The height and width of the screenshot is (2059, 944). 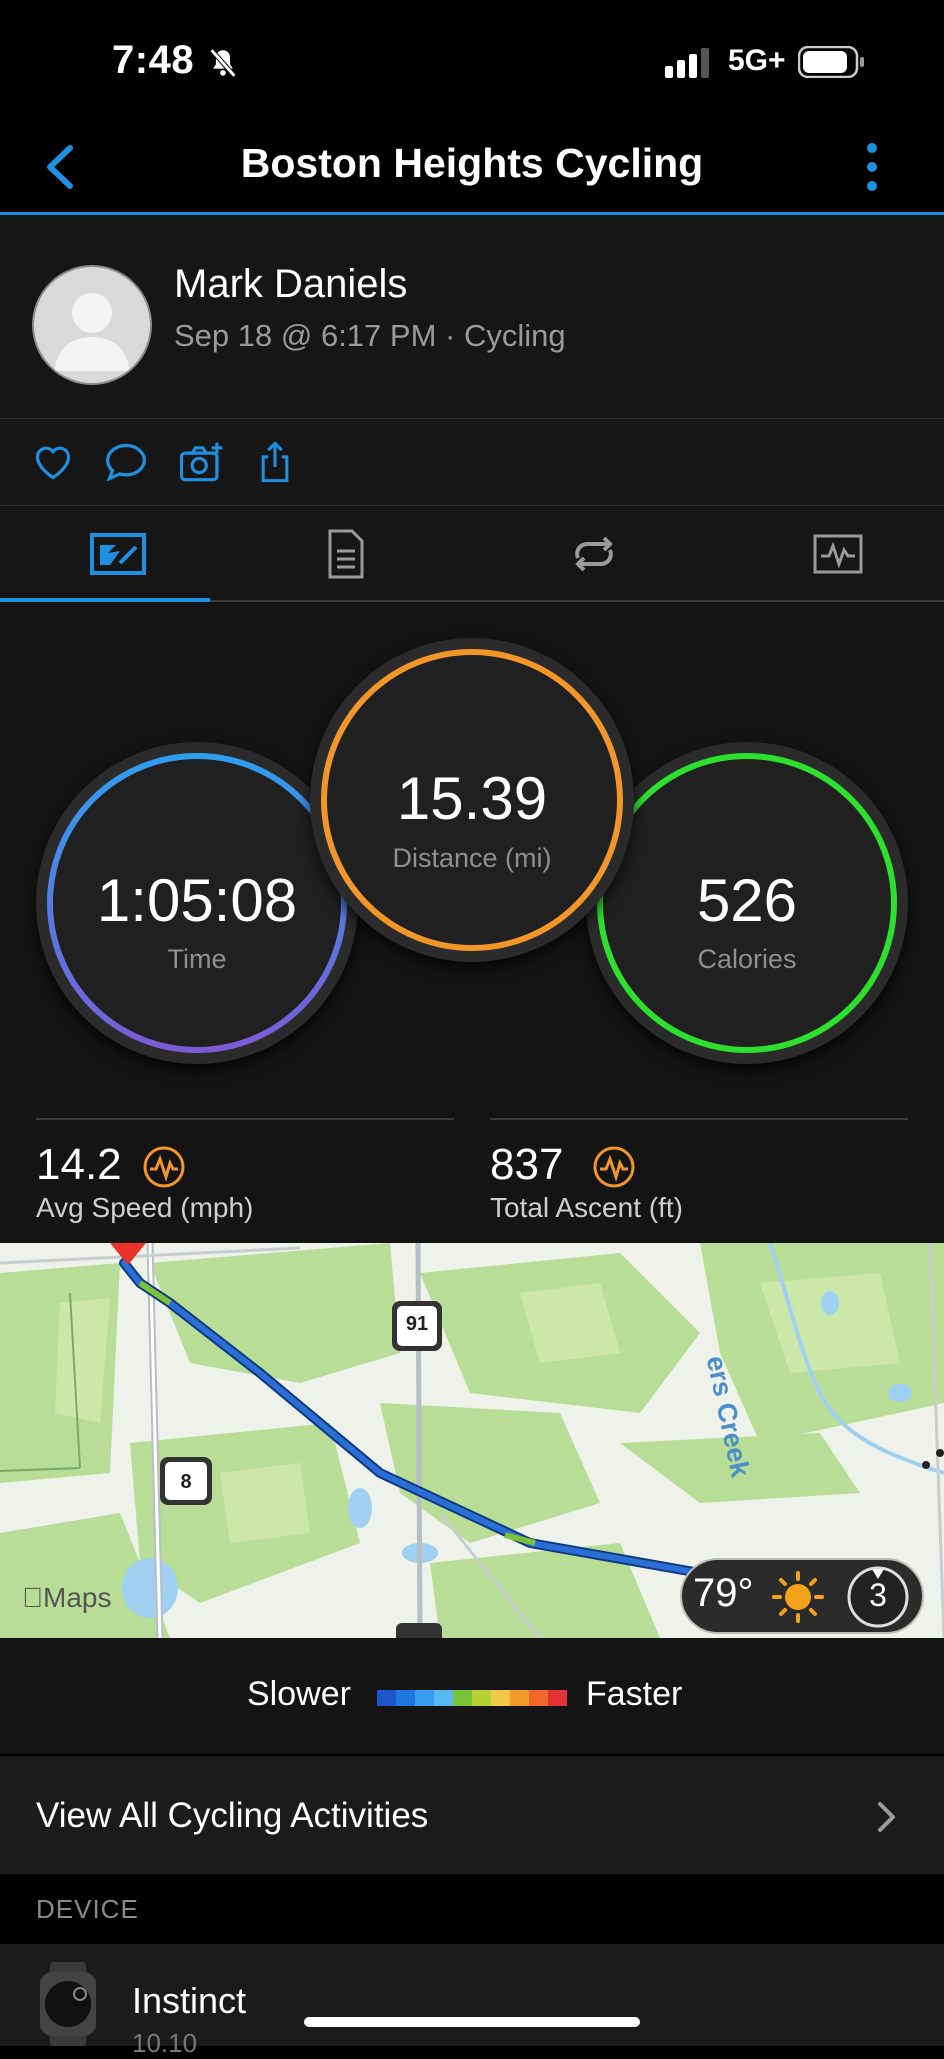 What do you see at coordinates (66, 1598) in the screenshot?
I see `maps-attribution: Maps` at bounding box center [66, 1598].